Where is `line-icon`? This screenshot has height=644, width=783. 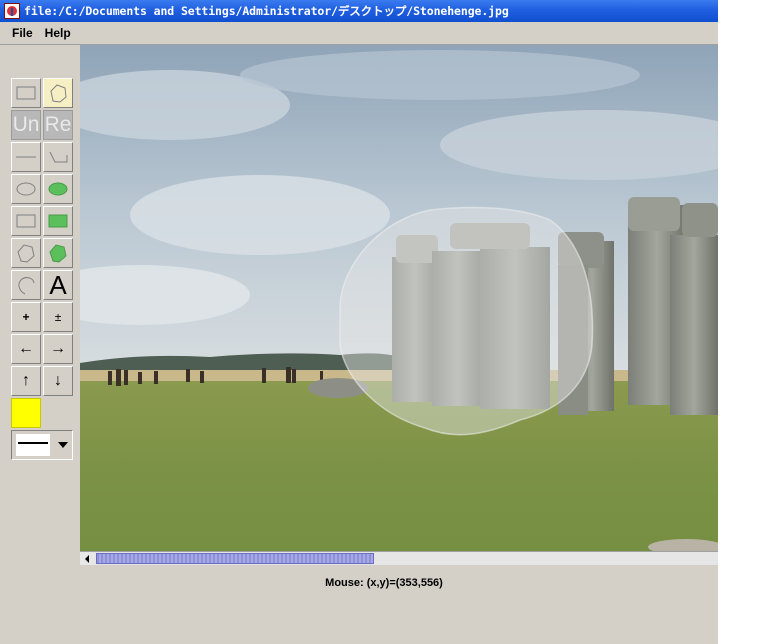 line-icon is located at coordinates (26, 157).